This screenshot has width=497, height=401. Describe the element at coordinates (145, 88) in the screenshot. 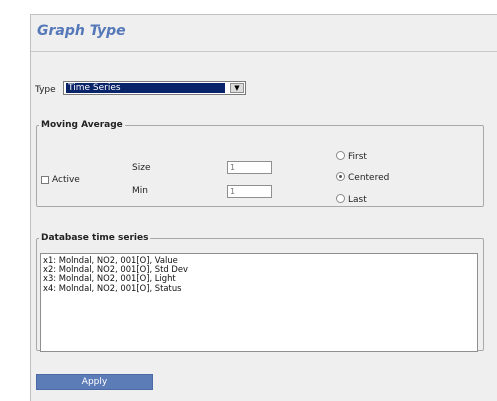

I see `type-select-value: Time Series` at that location.